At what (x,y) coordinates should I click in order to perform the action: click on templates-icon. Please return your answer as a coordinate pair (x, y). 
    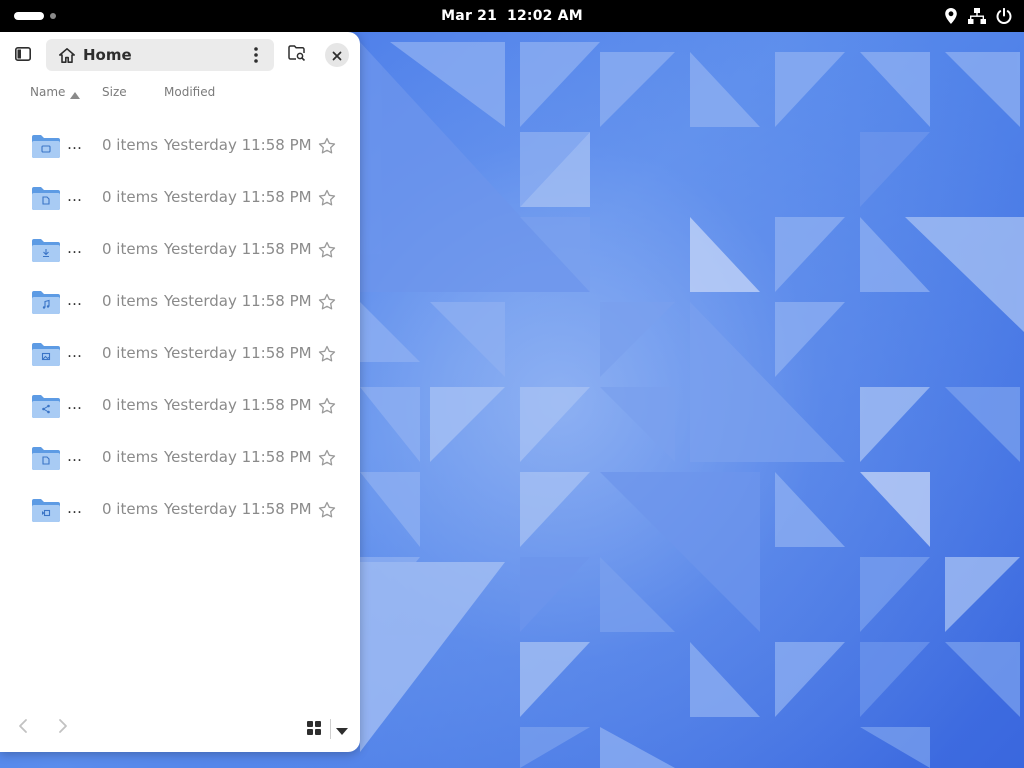
    Looking at the image, I should click on (46, 458).